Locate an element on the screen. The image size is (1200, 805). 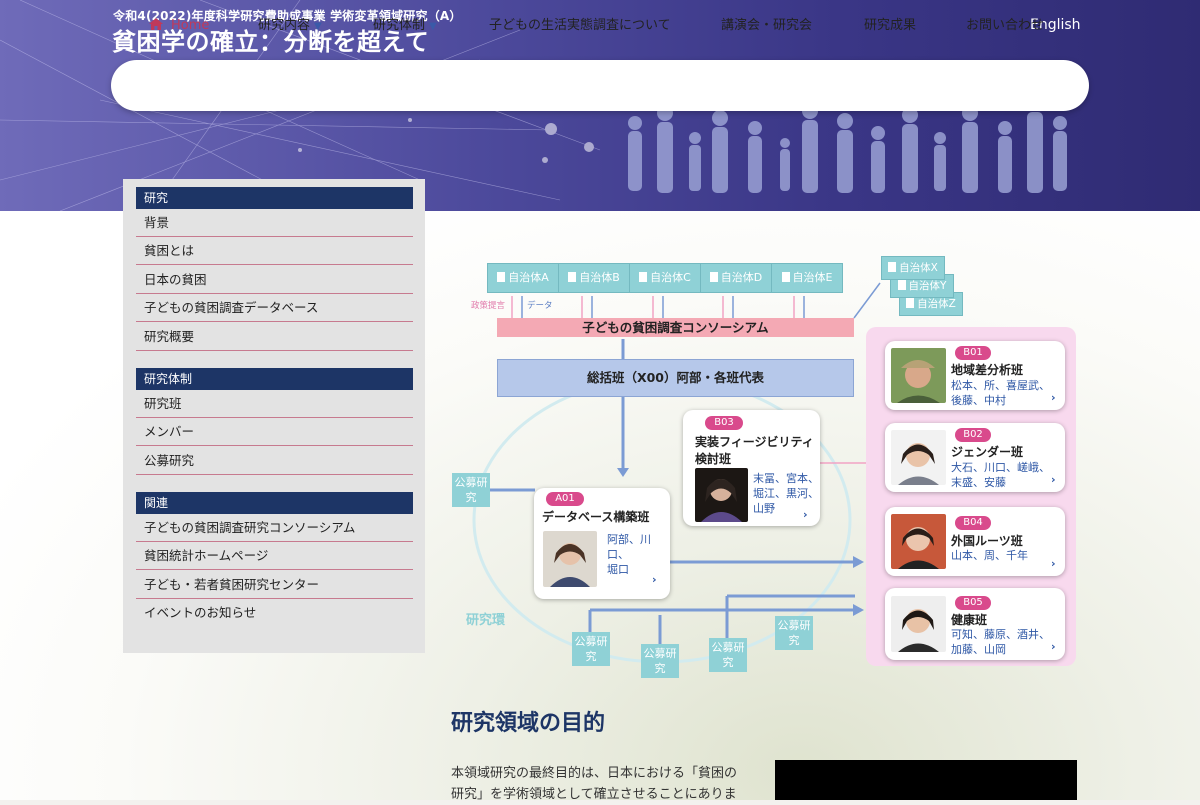
badge-b05: B05 is located at coordinates (973, 603).